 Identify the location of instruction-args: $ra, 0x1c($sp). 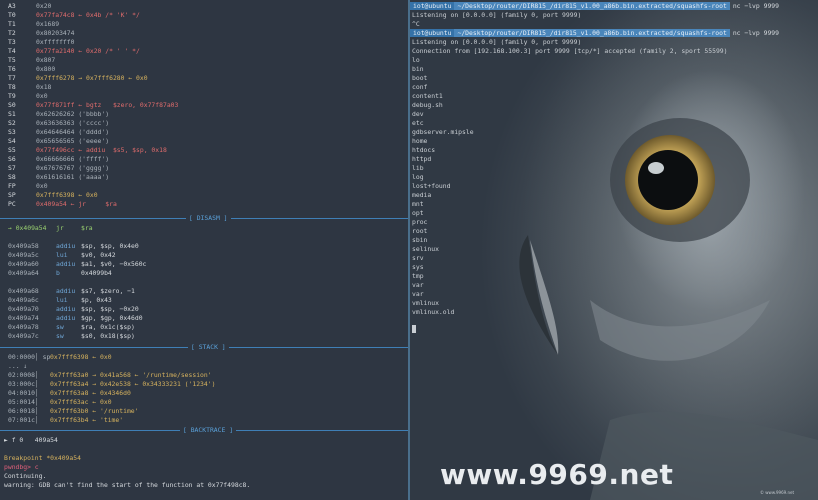
(108, 327).